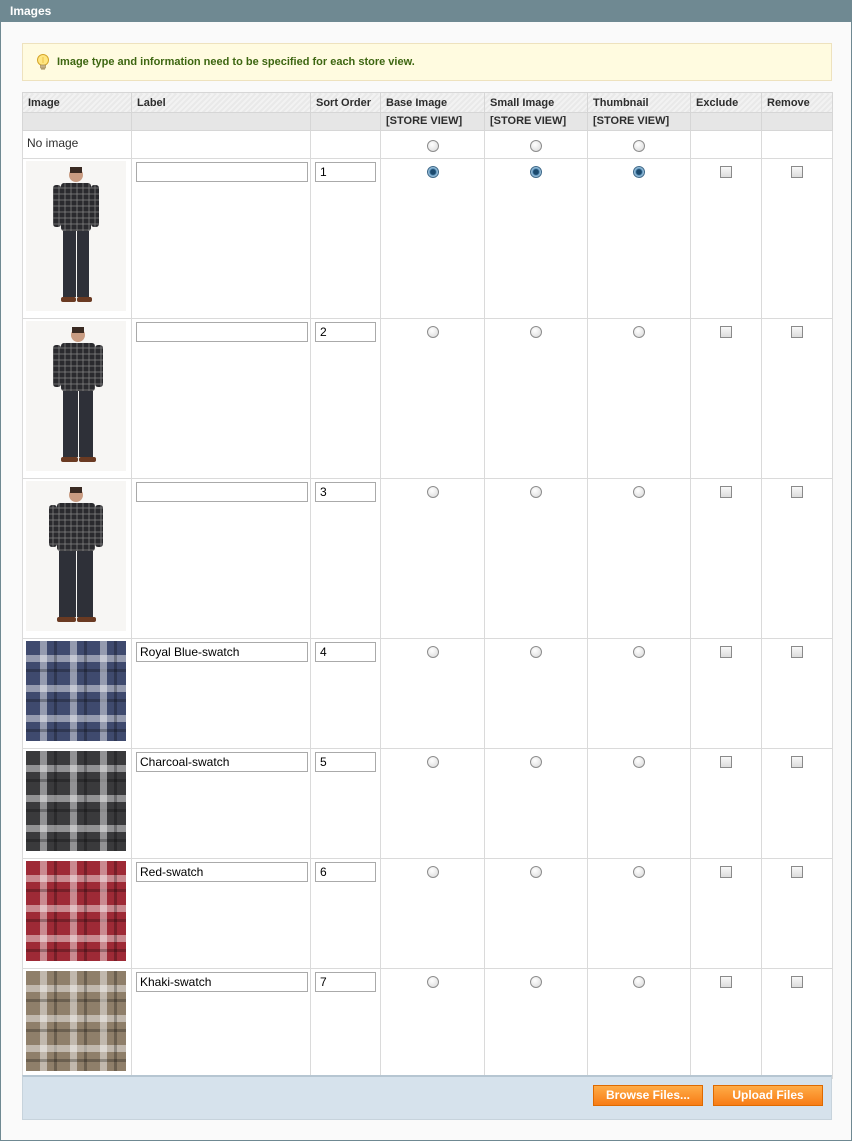 The image size is (852, 1141). What do you see at coordinates (536, 146) in the screenshot?
I see `no-image-small-radio` at bounding box center [536, 146].